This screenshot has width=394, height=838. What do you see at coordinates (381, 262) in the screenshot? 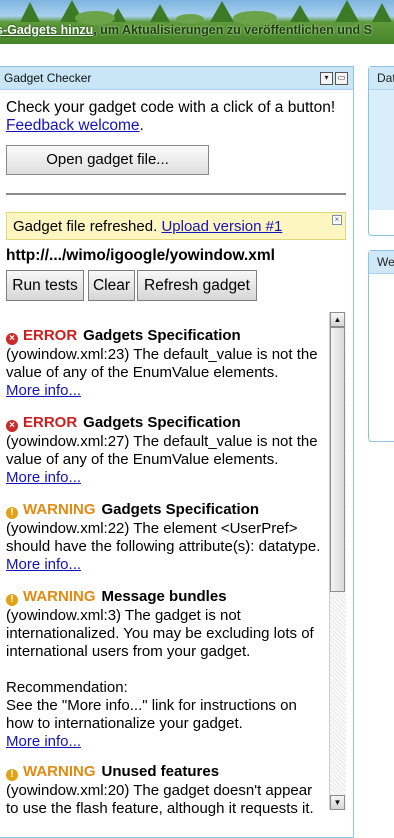
I see `side-gadget-2-title: We` at bounding box center [381, 262].